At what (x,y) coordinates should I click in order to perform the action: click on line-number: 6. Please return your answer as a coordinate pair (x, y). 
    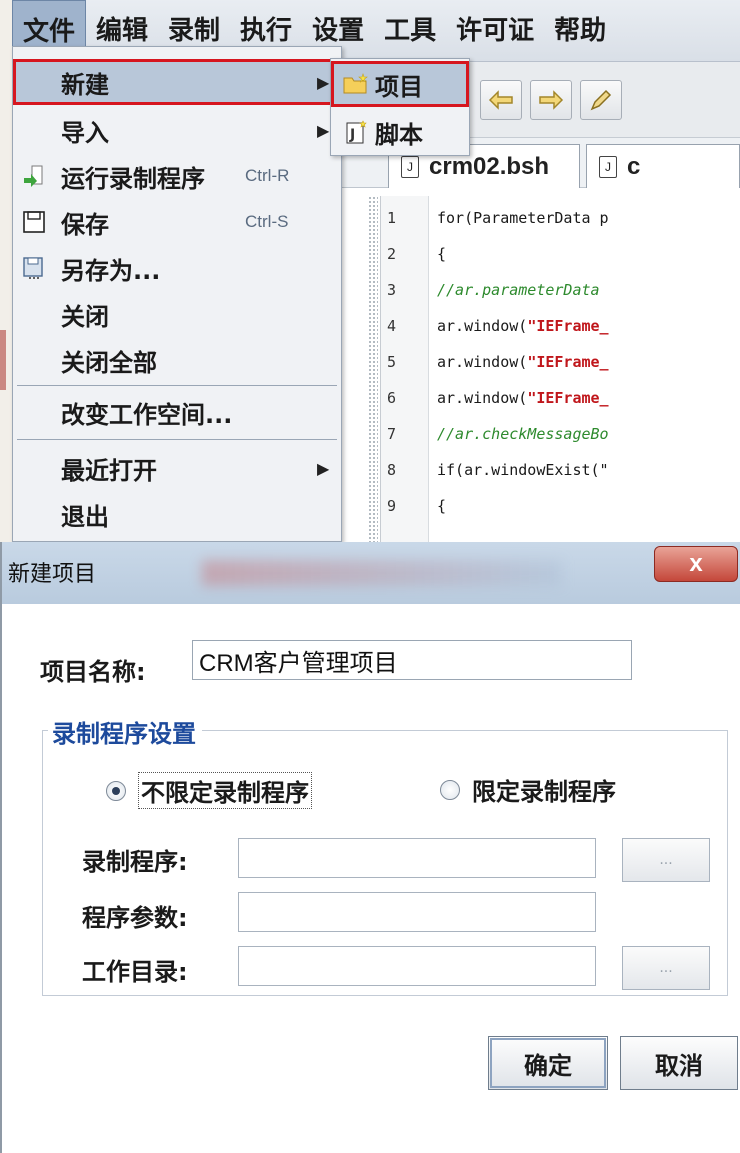
    Looking at the image, I should click on (392, 397).